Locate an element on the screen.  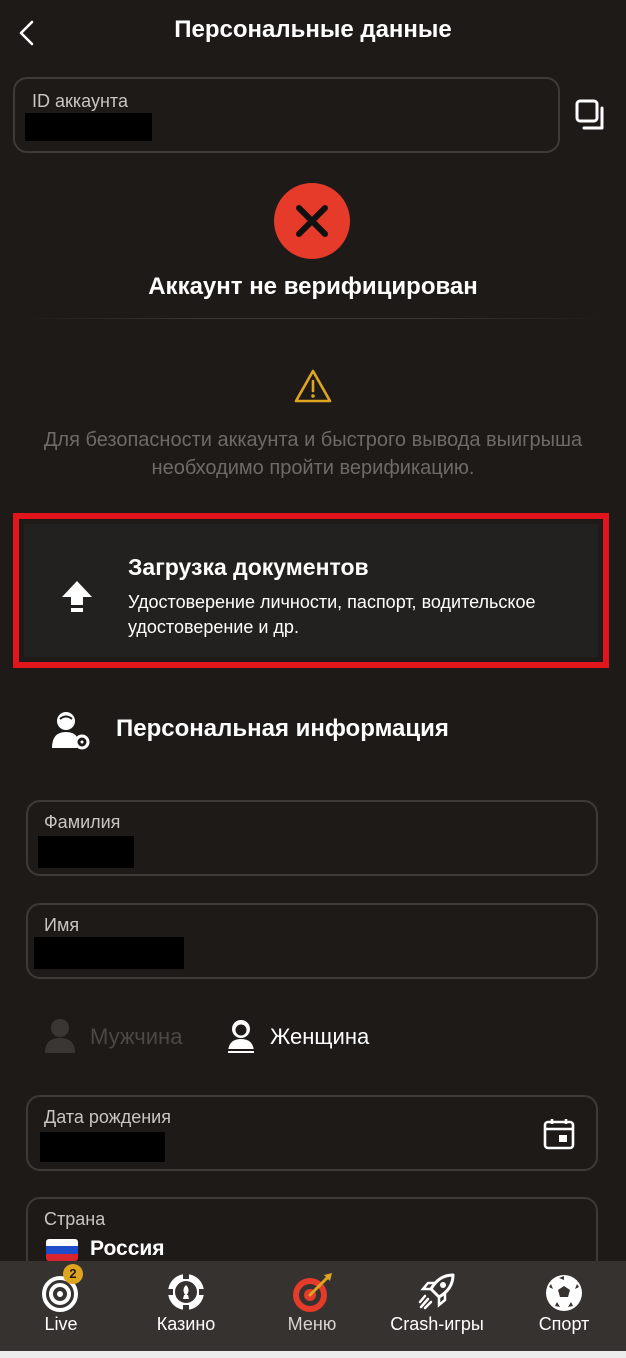
female-user-icon is located at coordinates (241, 1036).